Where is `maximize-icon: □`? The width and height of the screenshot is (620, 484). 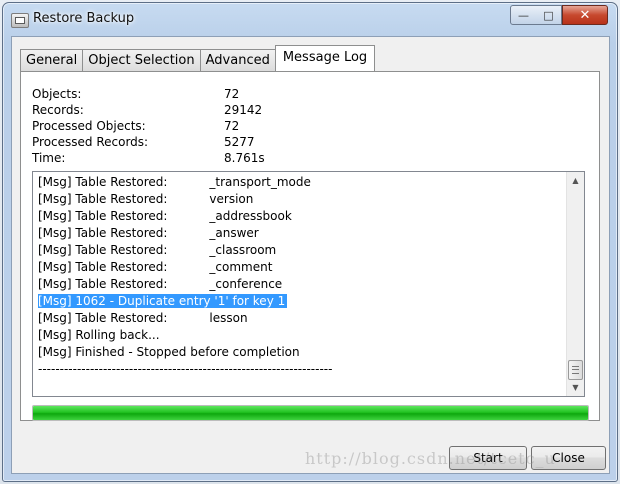 maximize-icon: □ is located at coordinates (548, 15).